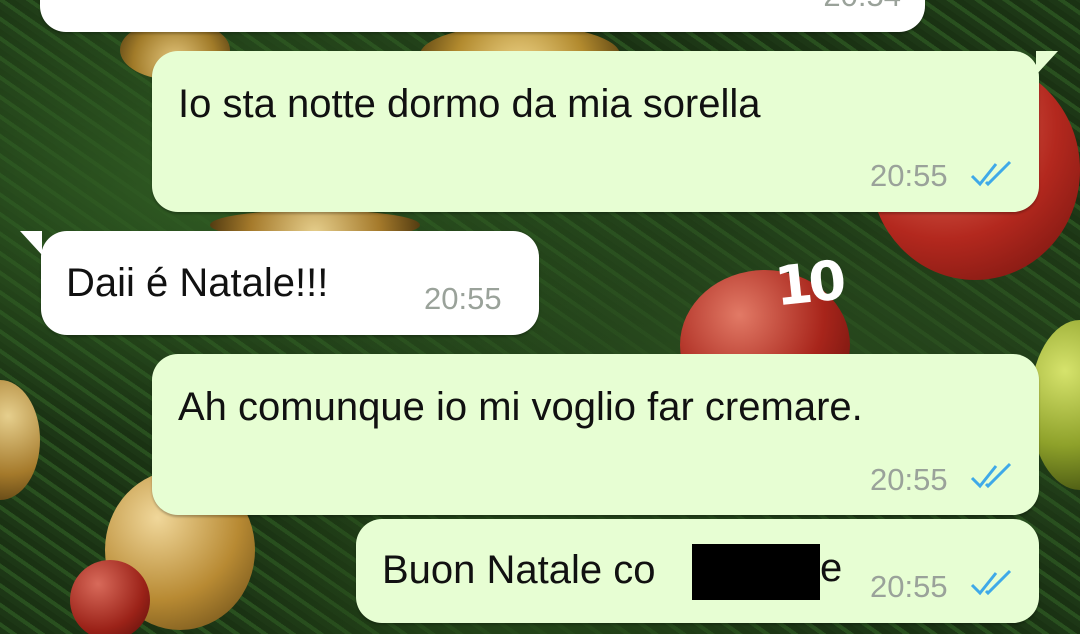 This screenshot has width=1080, height=634. I want to click on message-bubble-incoming-partial: 20:54, so click(482, 16).